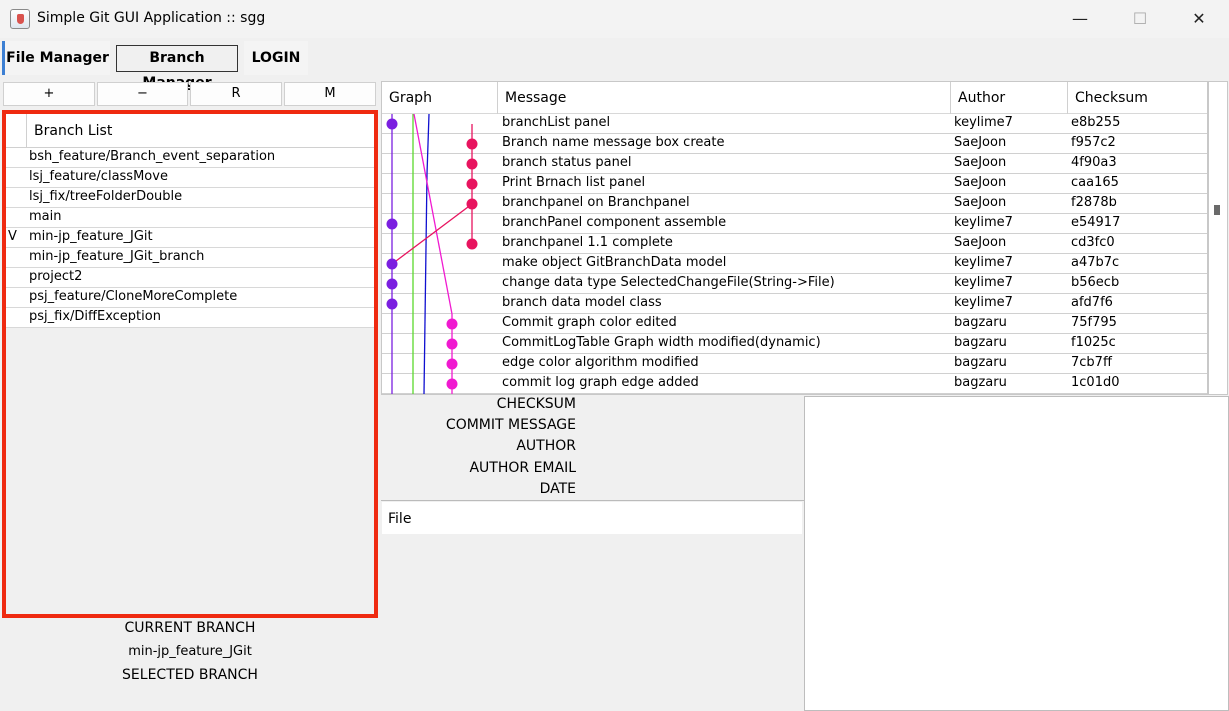 The image size is (1229, 711). What do you see at coordinates (536, 404) in the screenshot?
I see `checksum-label: CHECKSUM` at bounding box center [536, 404].